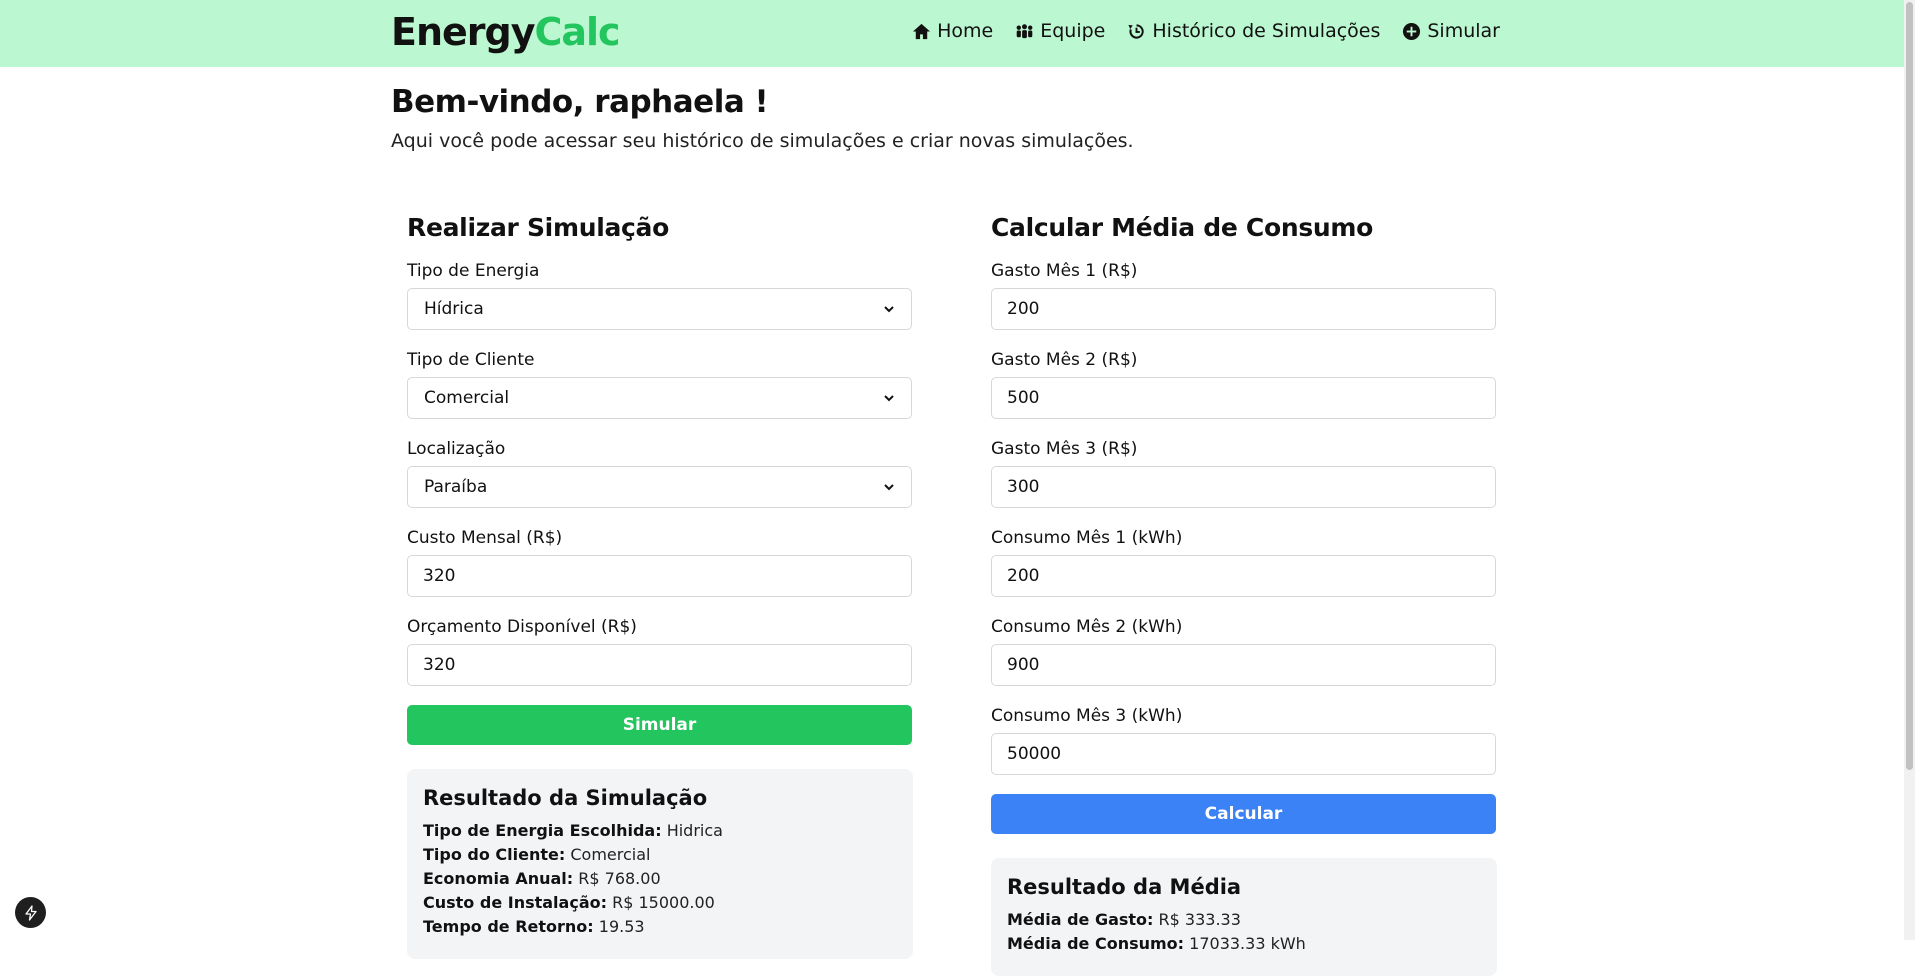 The image size is (1915, 976). I want to click on result-value: R$ 15000.00, so click(663, 902).